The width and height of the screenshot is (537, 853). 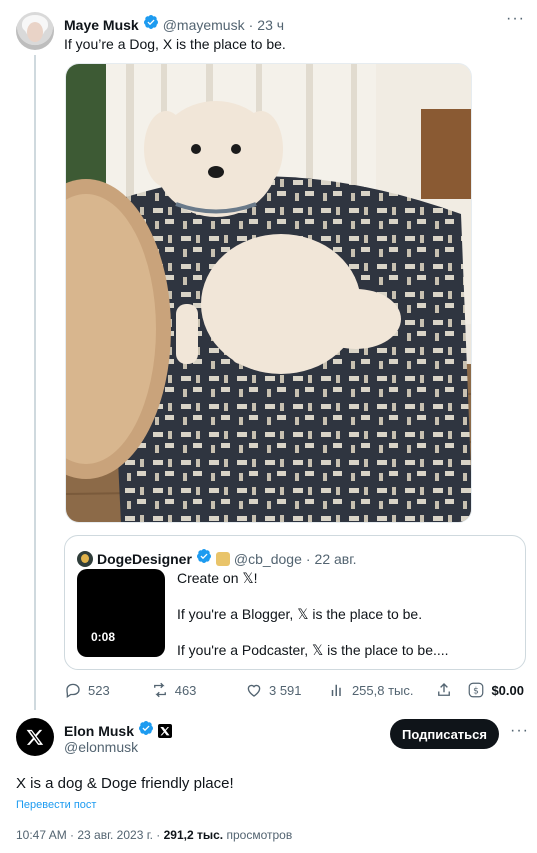 What do you see at coordinates (336, 690) in the screenshot?
I see `views-chart-icon` at bounding box center [336, 690].